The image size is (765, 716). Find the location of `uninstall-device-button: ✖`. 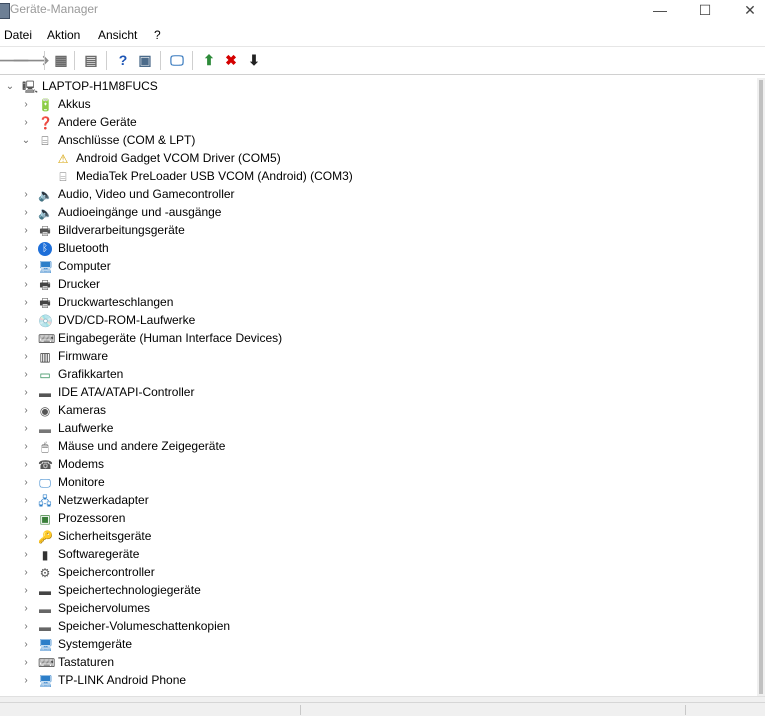

uninstall-device-button: ✖ is located at coordinates (231, 60).